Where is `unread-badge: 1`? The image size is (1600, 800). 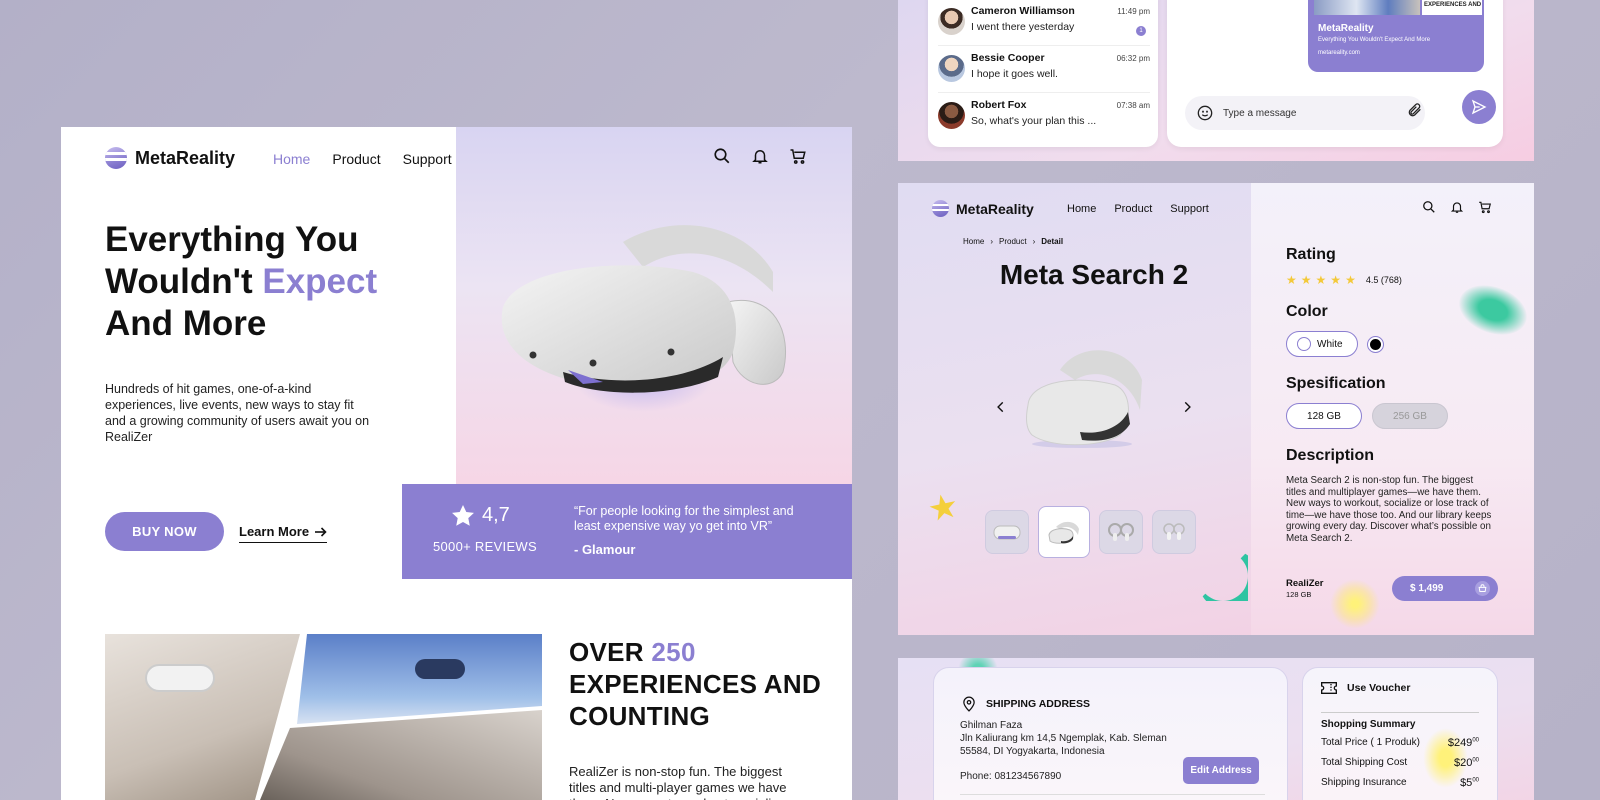 unread-badge: 1 is located at coordinates (1141, 31).